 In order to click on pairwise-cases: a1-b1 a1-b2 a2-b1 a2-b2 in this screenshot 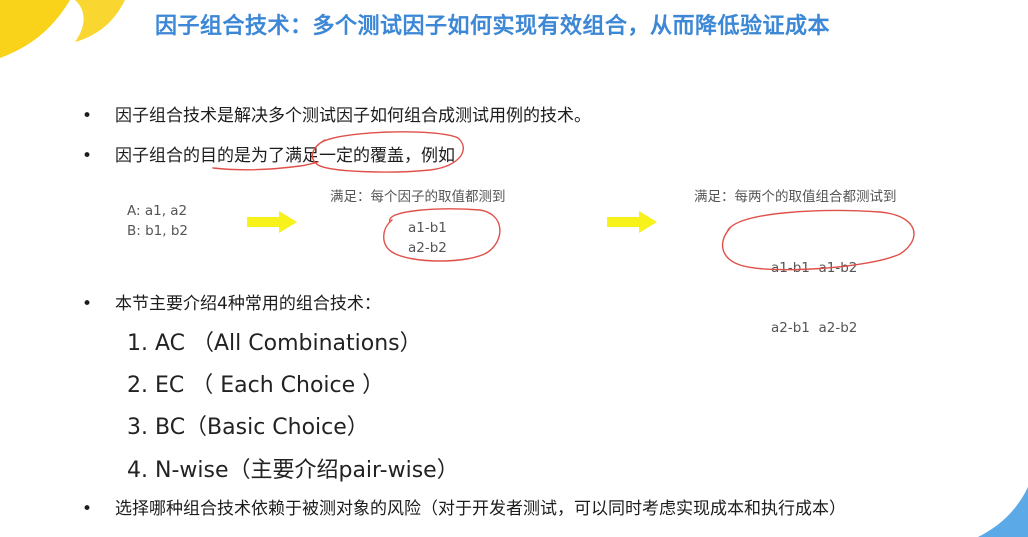, I will do `click(814, 288)`.